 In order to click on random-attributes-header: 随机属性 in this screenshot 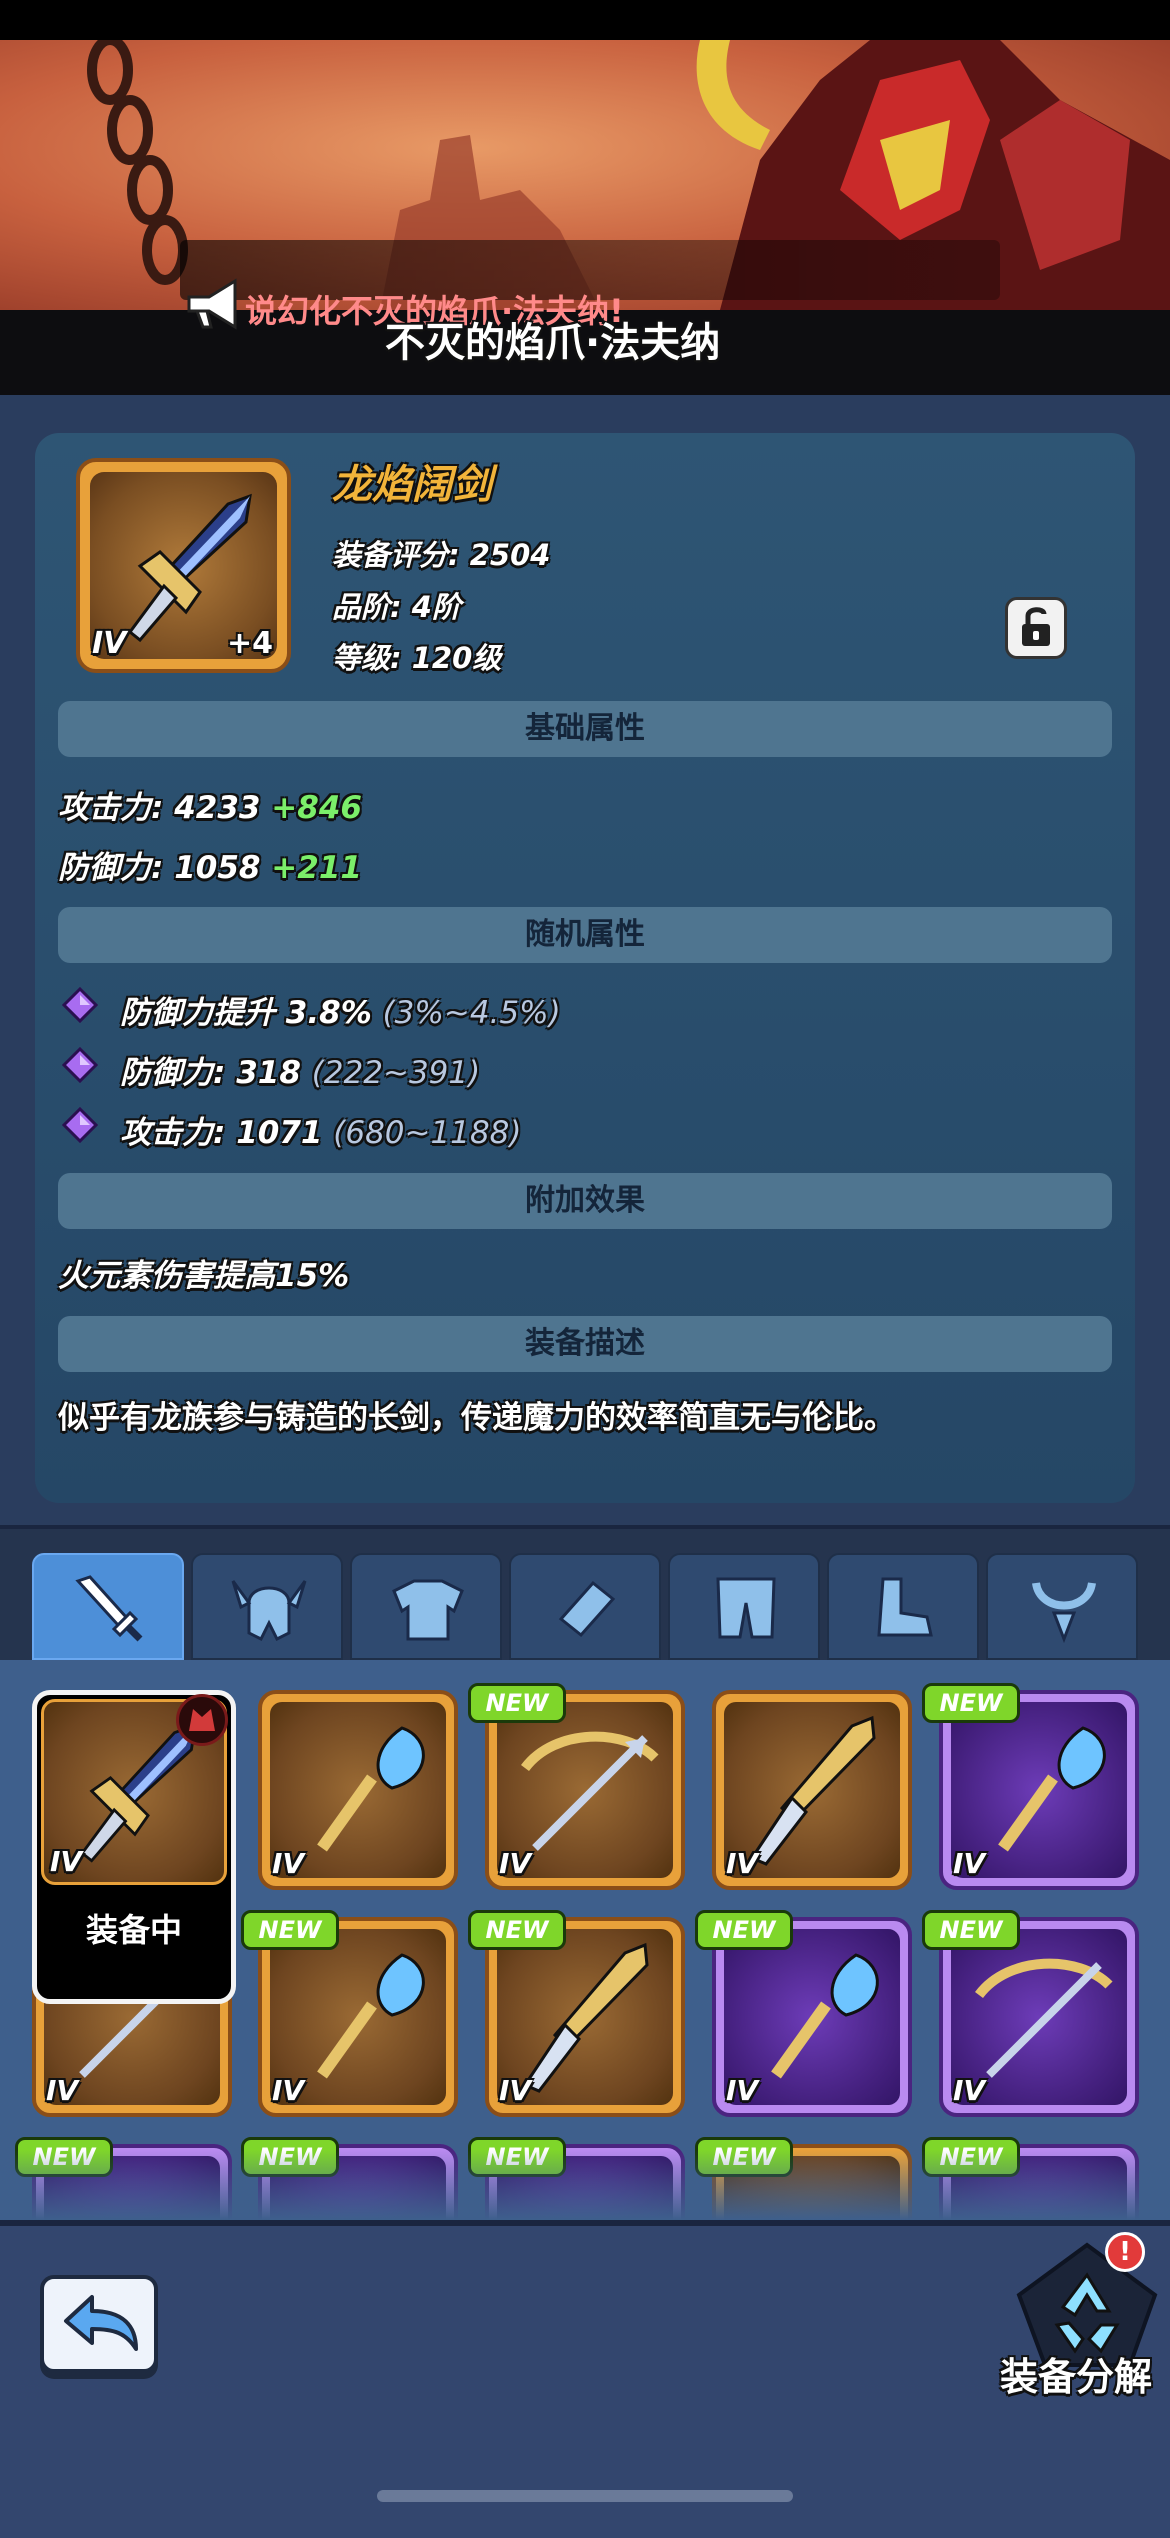, I will do `click(585, 935)`.